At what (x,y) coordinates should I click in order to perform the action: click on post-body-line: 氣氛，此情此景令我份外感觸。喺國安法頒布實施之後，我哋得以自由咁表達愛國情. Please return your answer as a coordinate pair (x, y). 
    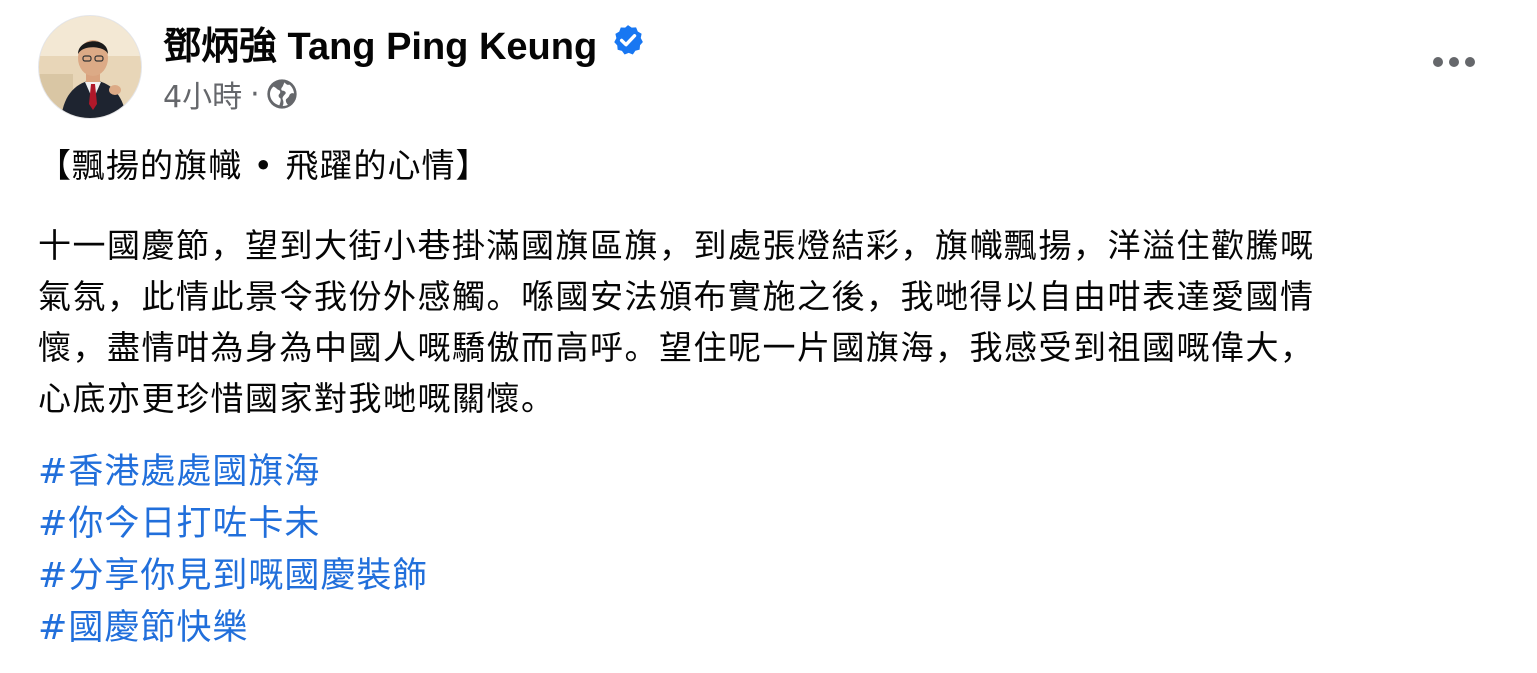
    Looking at the image, I should click on (676, 296).